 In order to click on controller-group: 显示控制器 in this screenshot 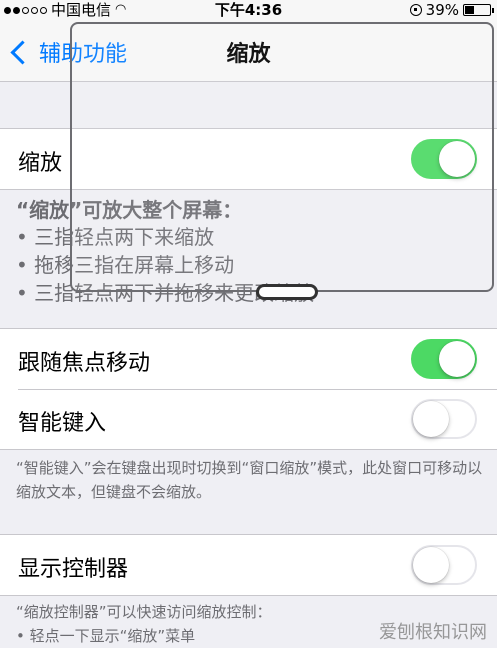, I will do `click(248, 565)`.